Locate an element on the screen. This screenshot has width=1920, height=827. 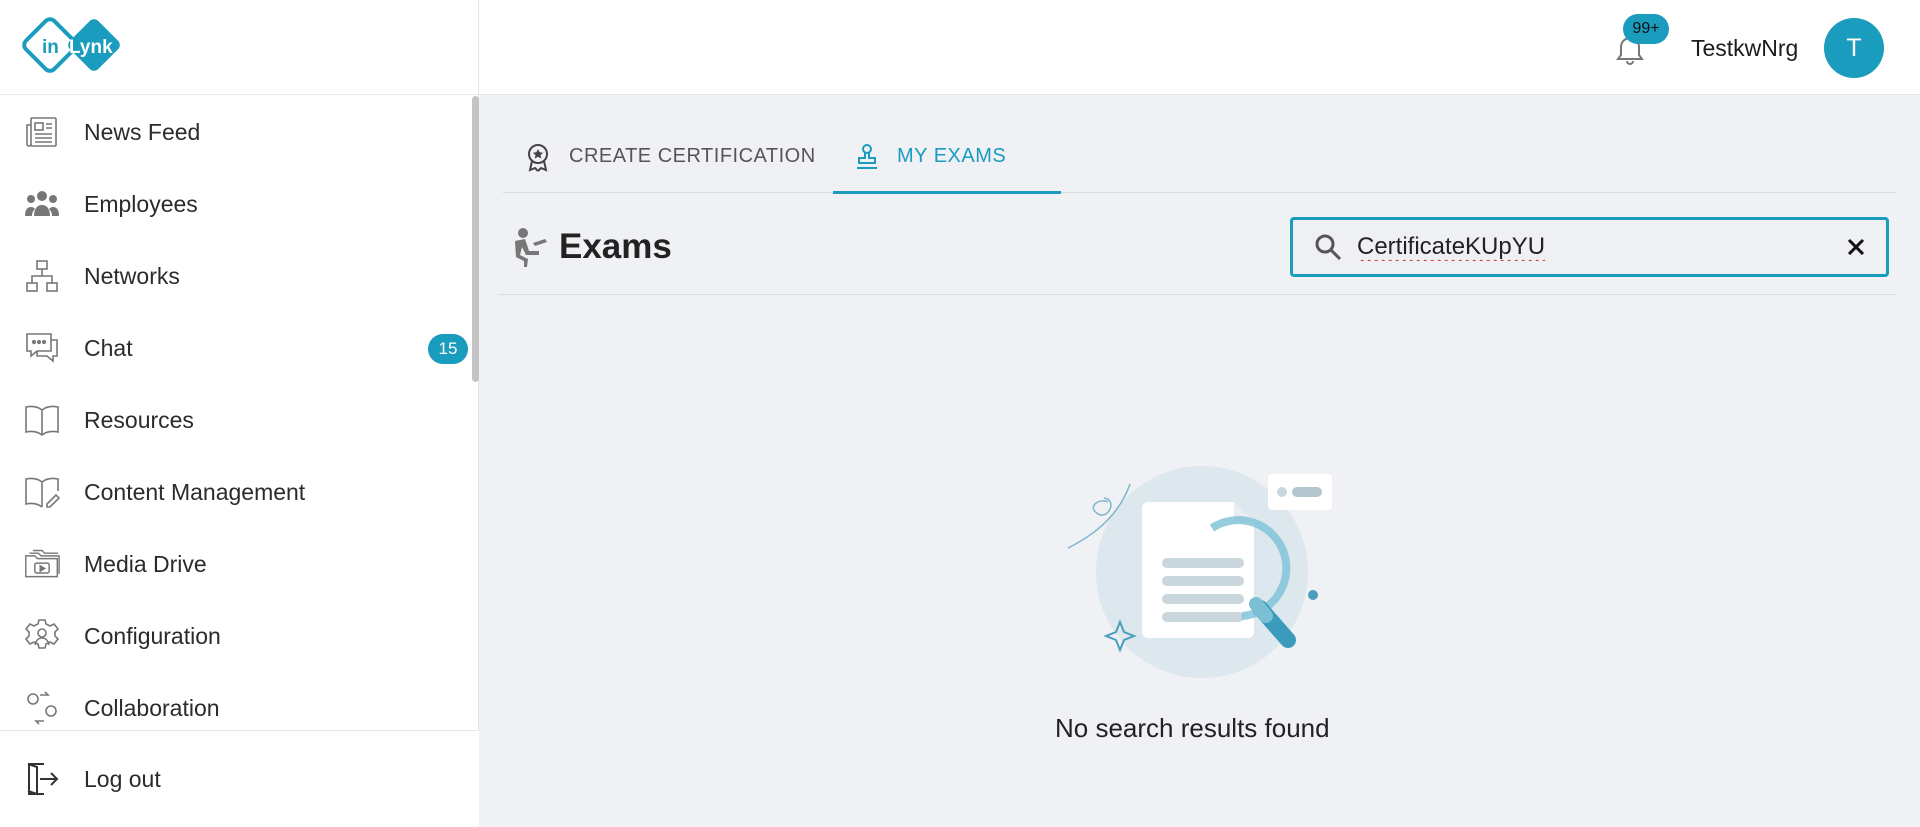
gear-user-icon is located at coordinates (42, 636).